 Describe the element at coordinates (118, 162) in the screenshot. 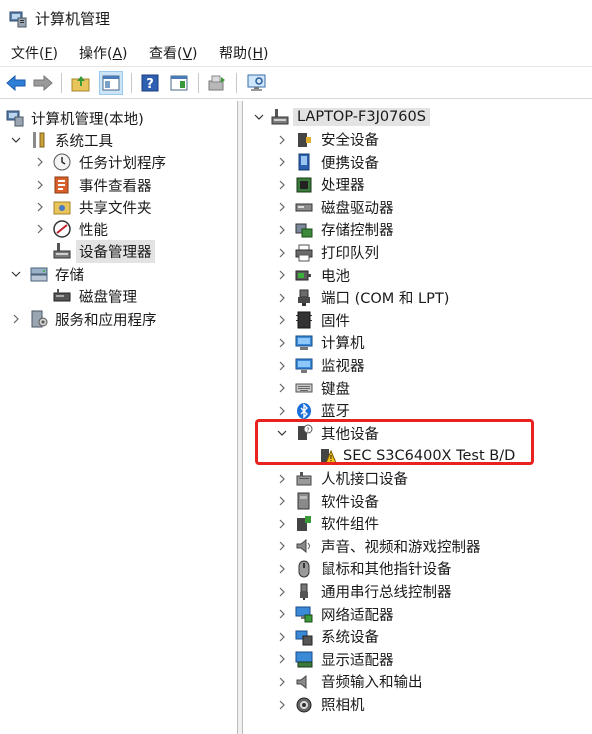

I see `tree-item-task-scheduler: 任务计划程序` at that location.